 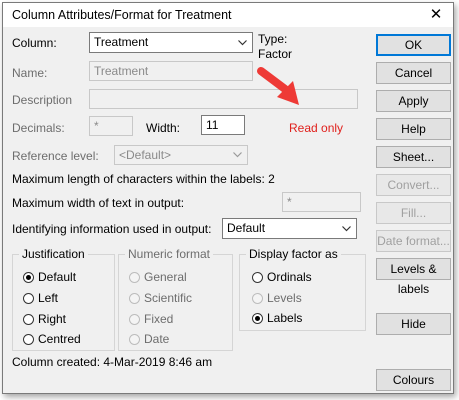 I want to click on reference-level-select: <Default>, so click(x=181, y=155).